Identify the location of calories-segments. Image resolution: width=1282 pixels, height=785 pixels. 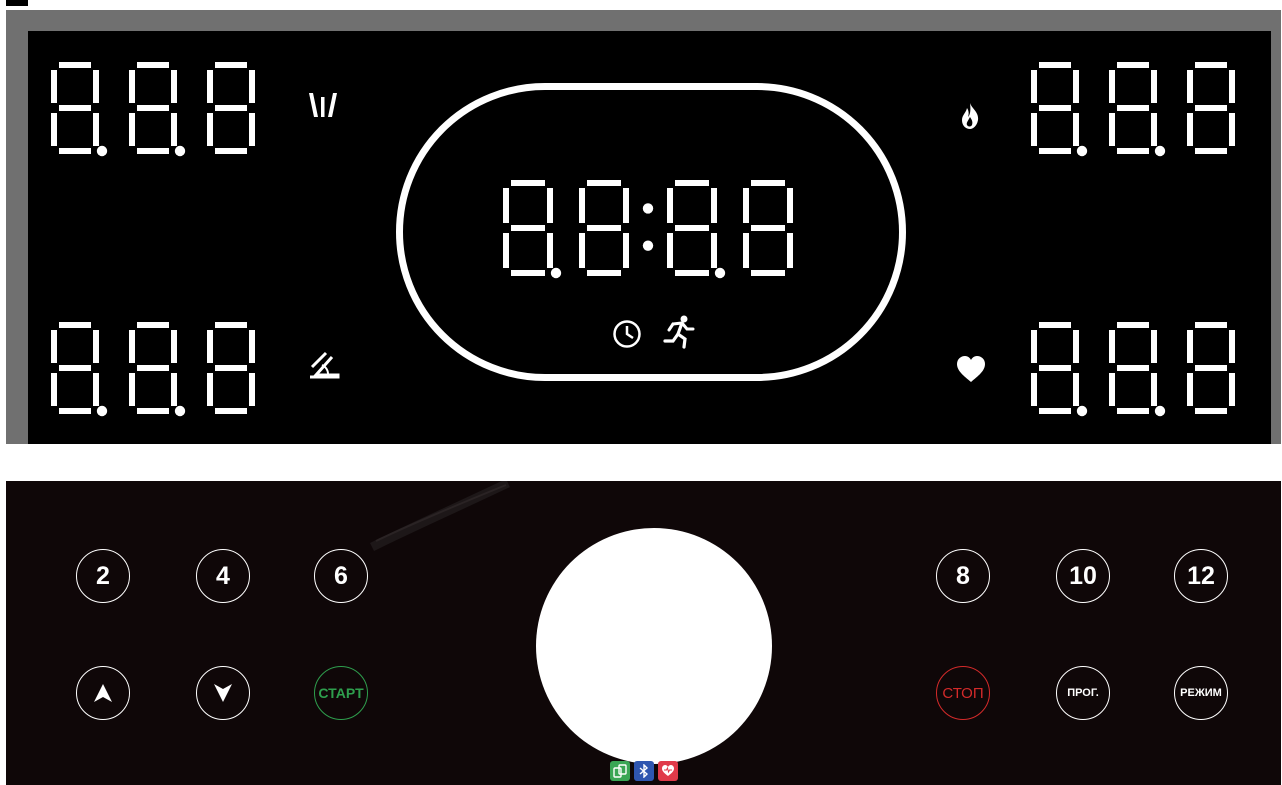
(1133, 109).